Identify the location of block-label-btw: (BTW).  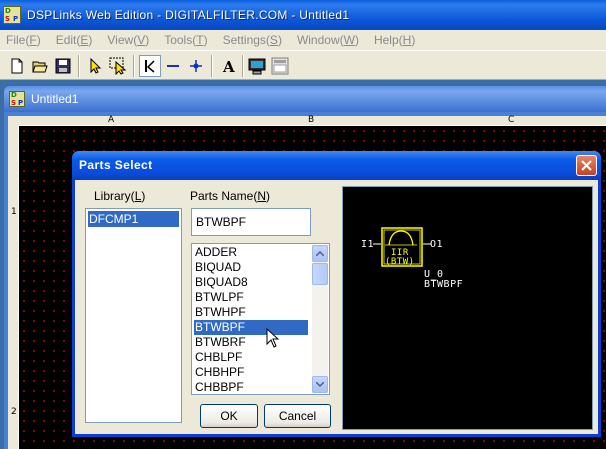
(400, 262).